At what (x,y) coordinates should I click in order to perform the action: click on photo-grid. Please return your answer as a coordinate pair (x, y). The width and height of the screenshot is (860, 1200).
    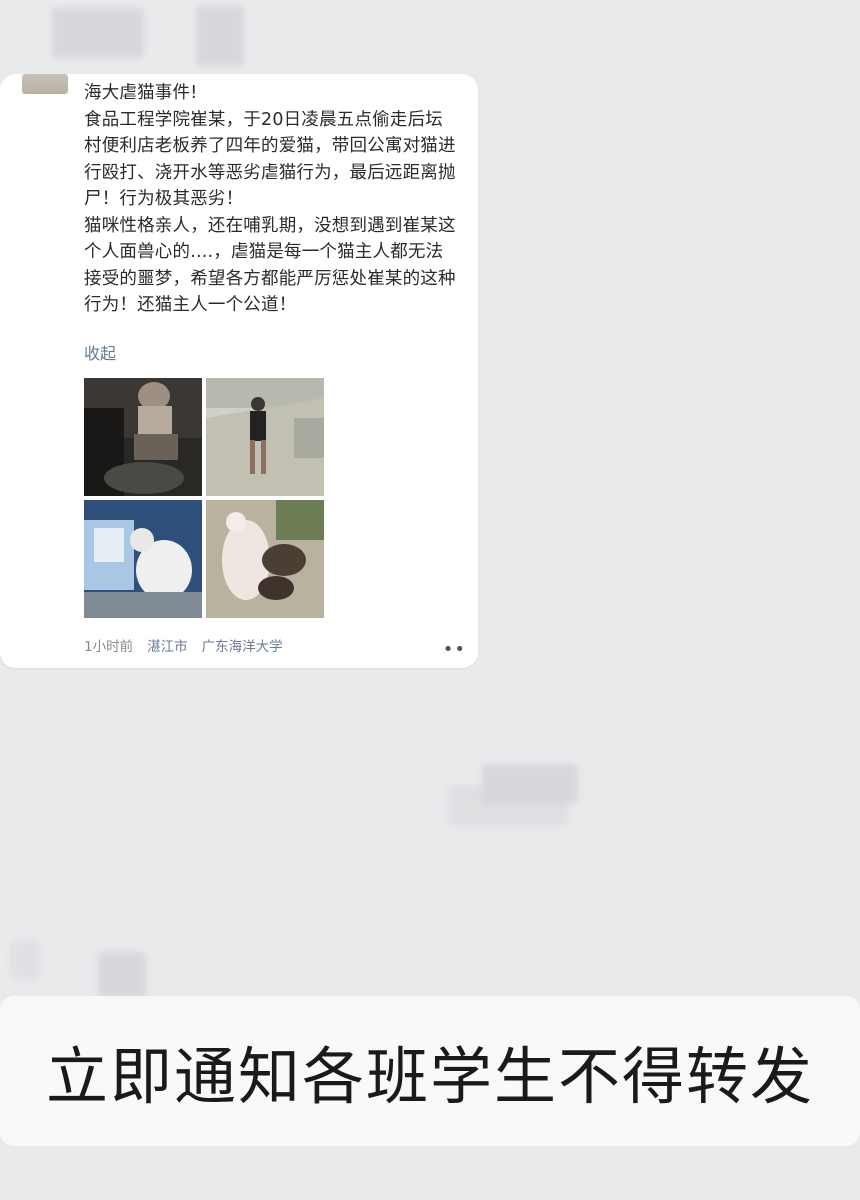
    Looking at the image, I should click on (204, 499).